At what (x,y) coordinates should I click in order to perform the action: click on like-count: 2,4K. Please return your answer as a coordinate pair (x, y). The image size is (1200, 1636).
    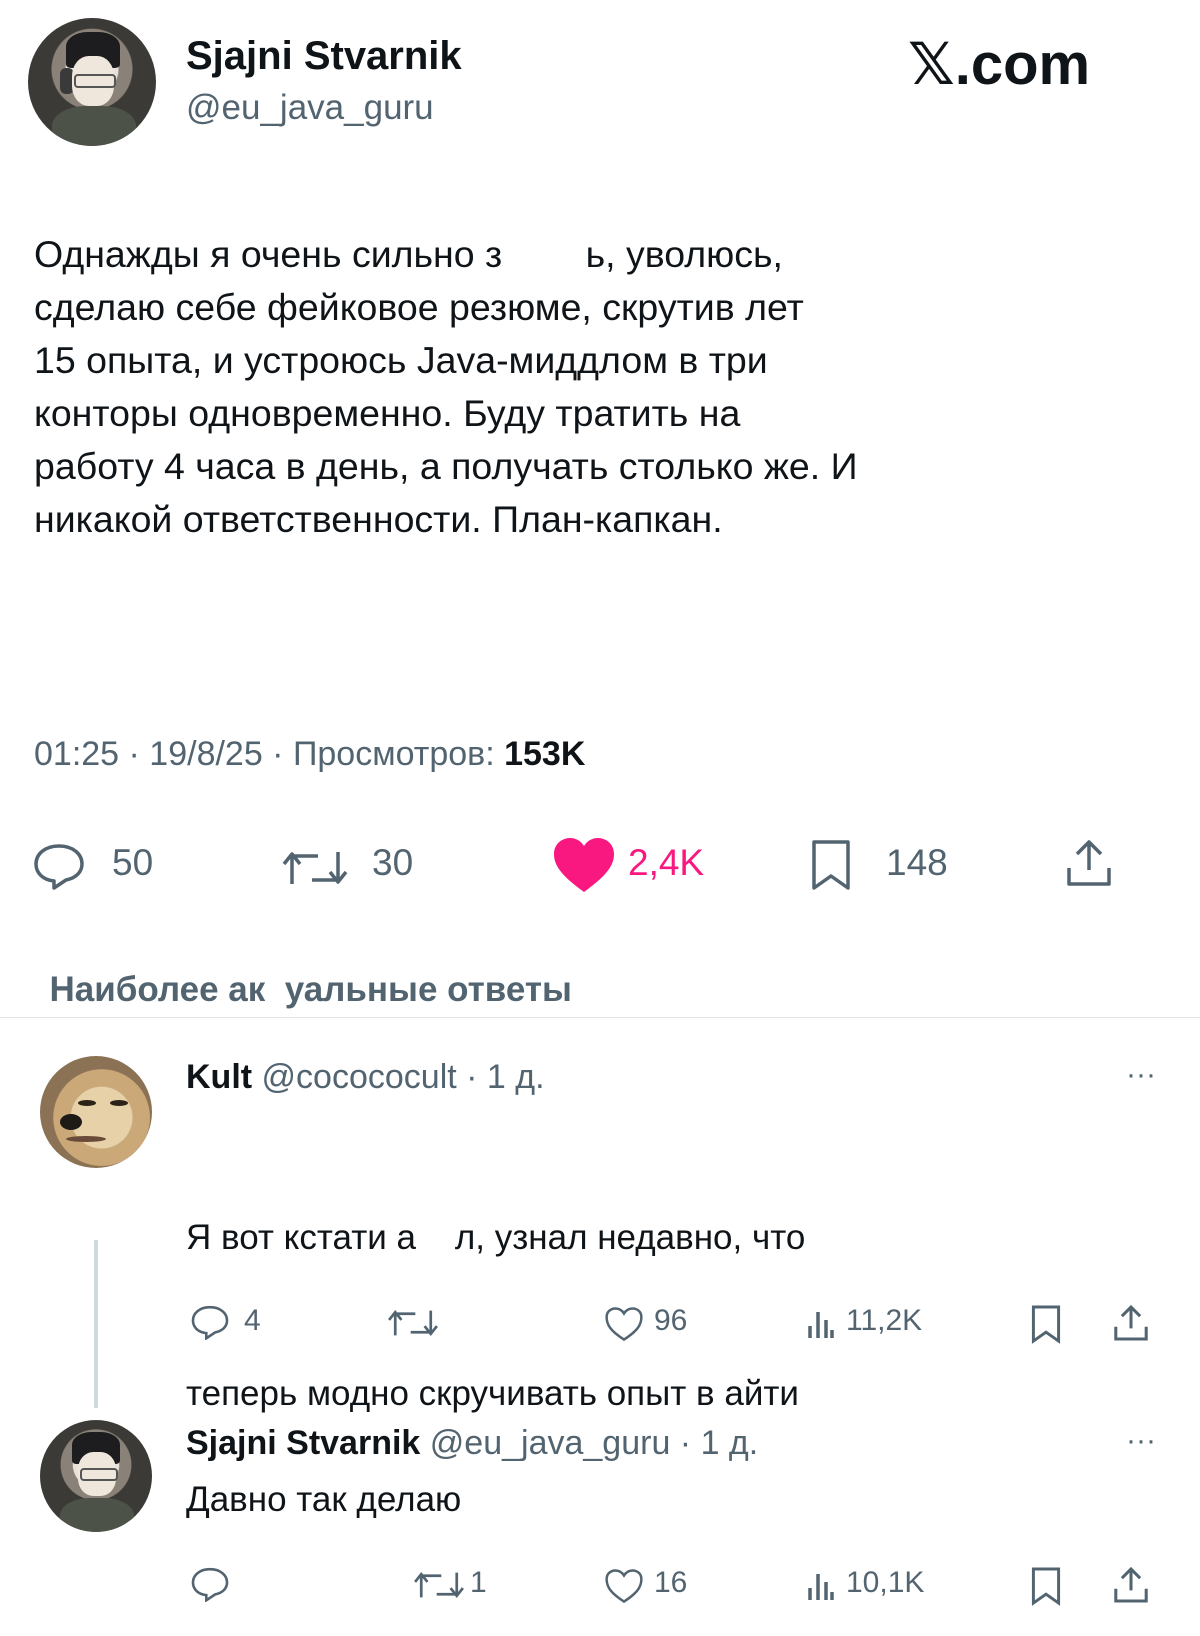
    Looking at the image, I should click on (666, 863).